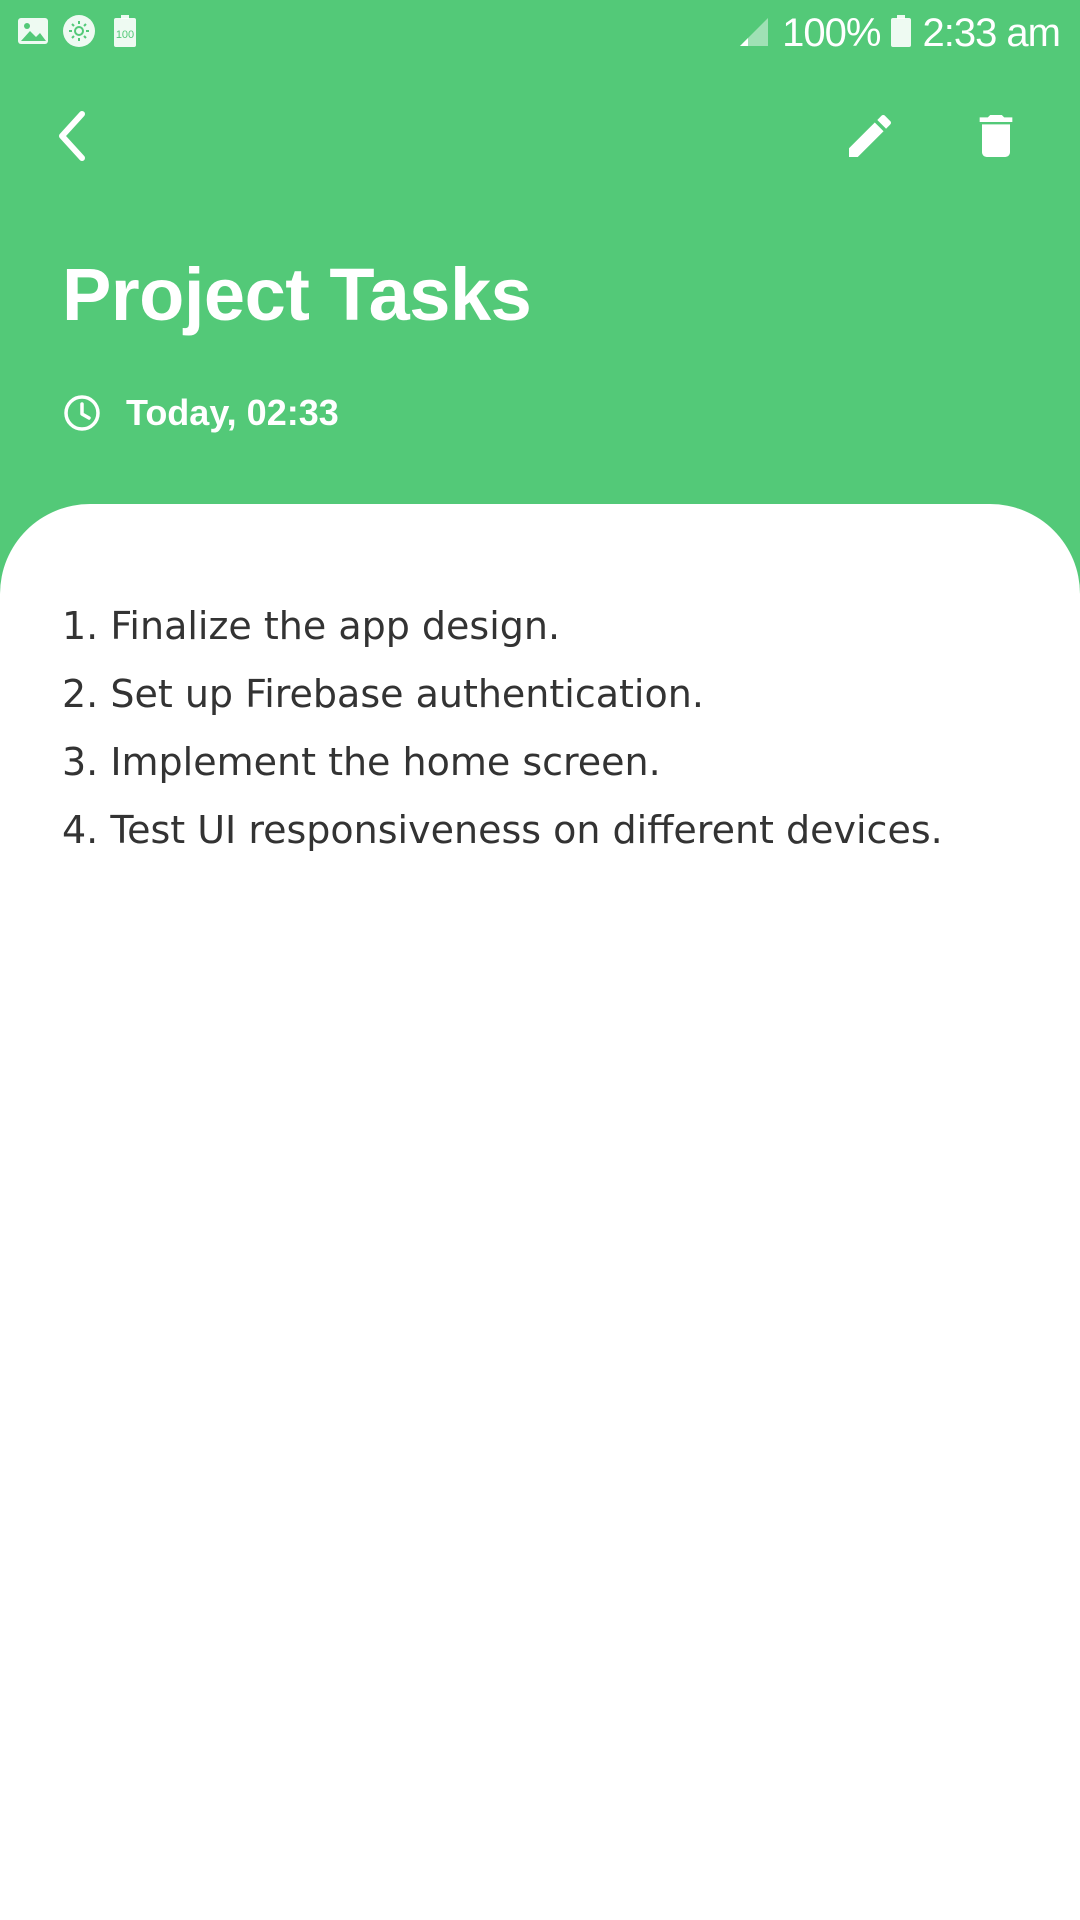 This screenshot has width=1080, height=1920. I want to click on chevron-left-icon, so click(72, 136).